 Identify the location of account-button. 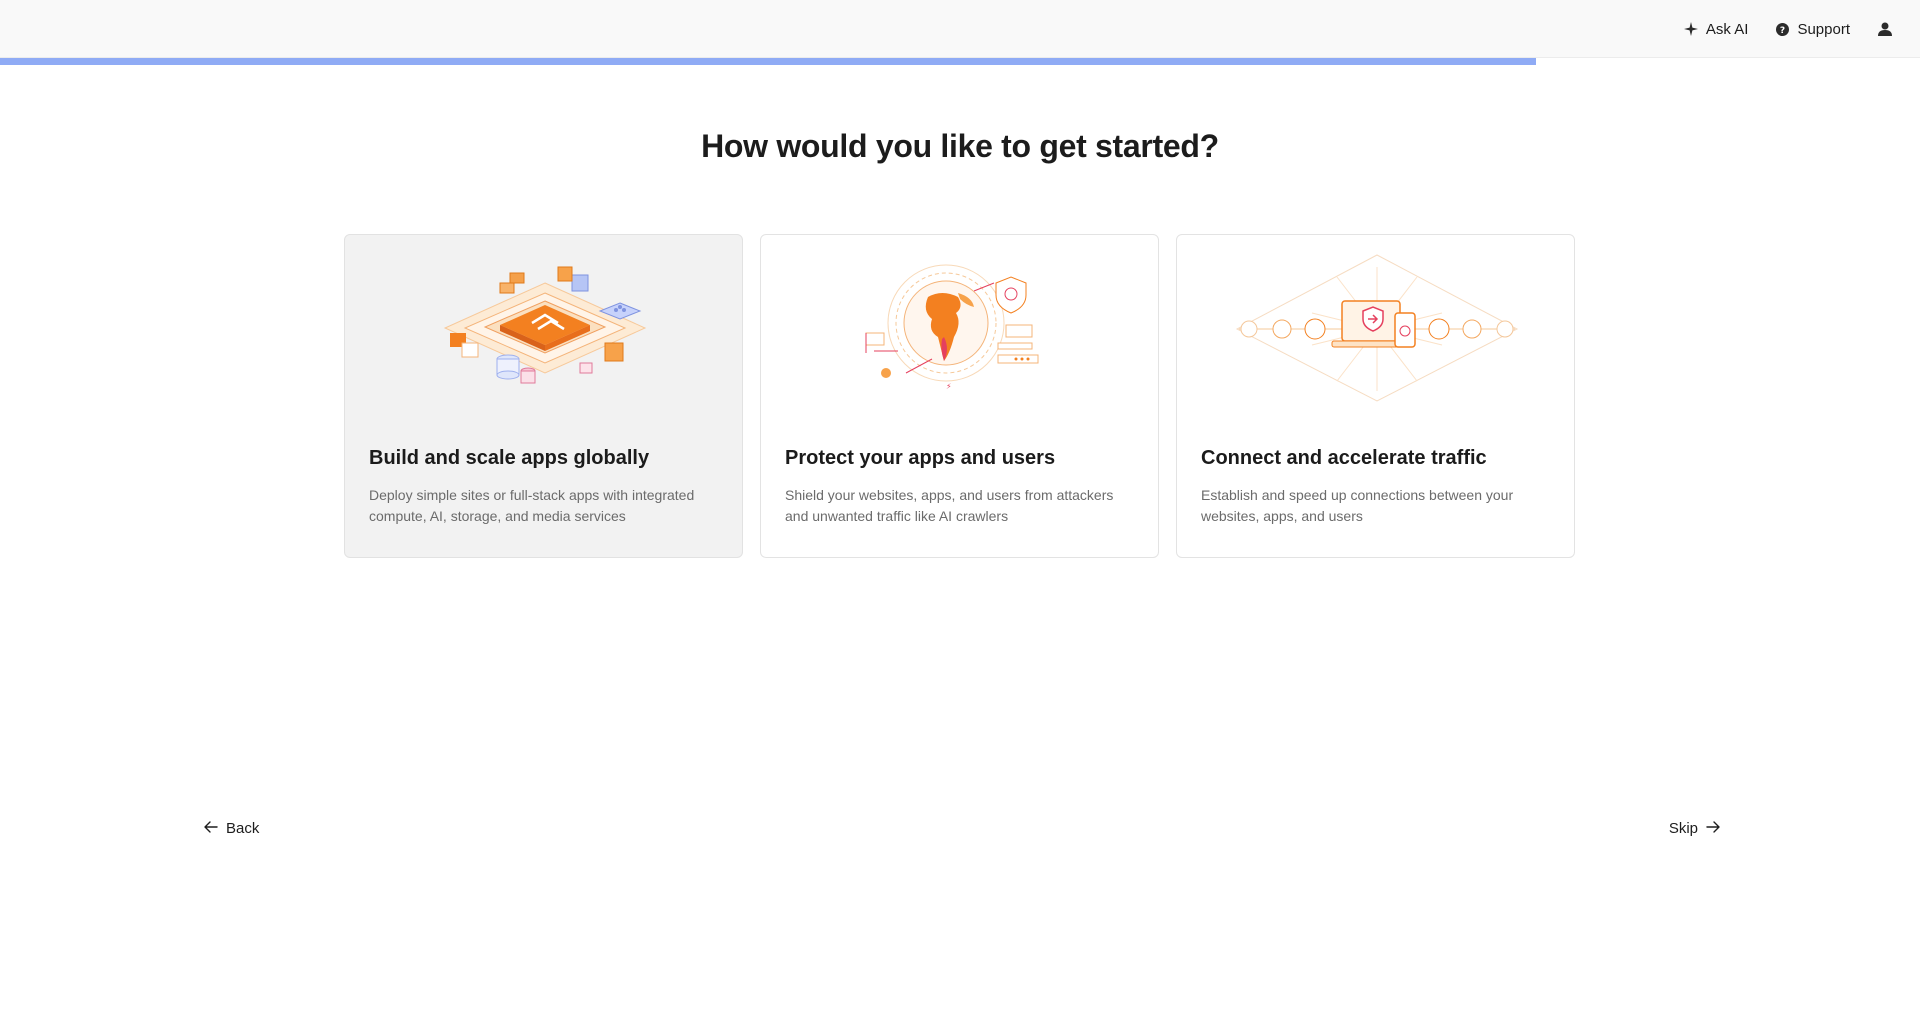
(1885, 29).